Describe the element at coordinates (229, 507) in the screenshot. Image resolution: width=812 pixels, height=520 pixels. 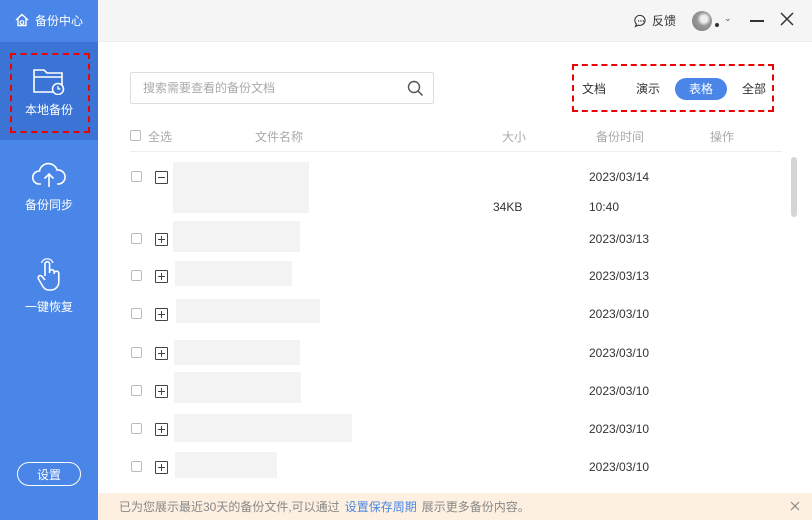
I see `notice-text: 已为您展示最近30天的备份文件,可以通过` at that location.